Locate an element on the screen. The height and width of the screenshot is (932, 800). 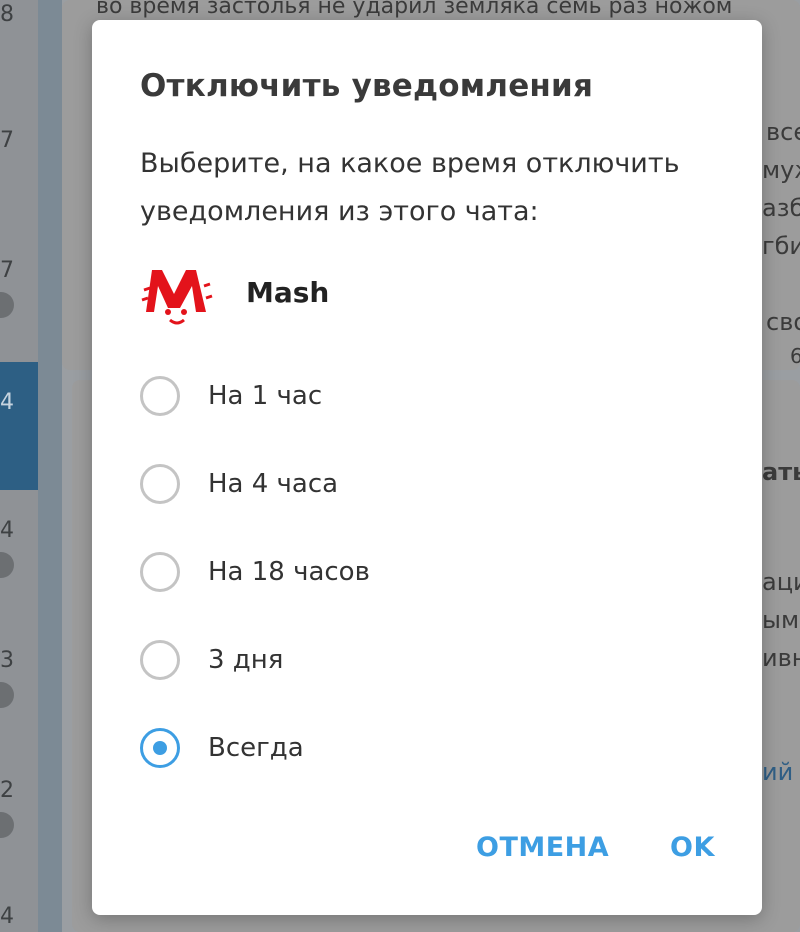
dialog-title: Отключить уведомления is located at coordinates (367, 86).